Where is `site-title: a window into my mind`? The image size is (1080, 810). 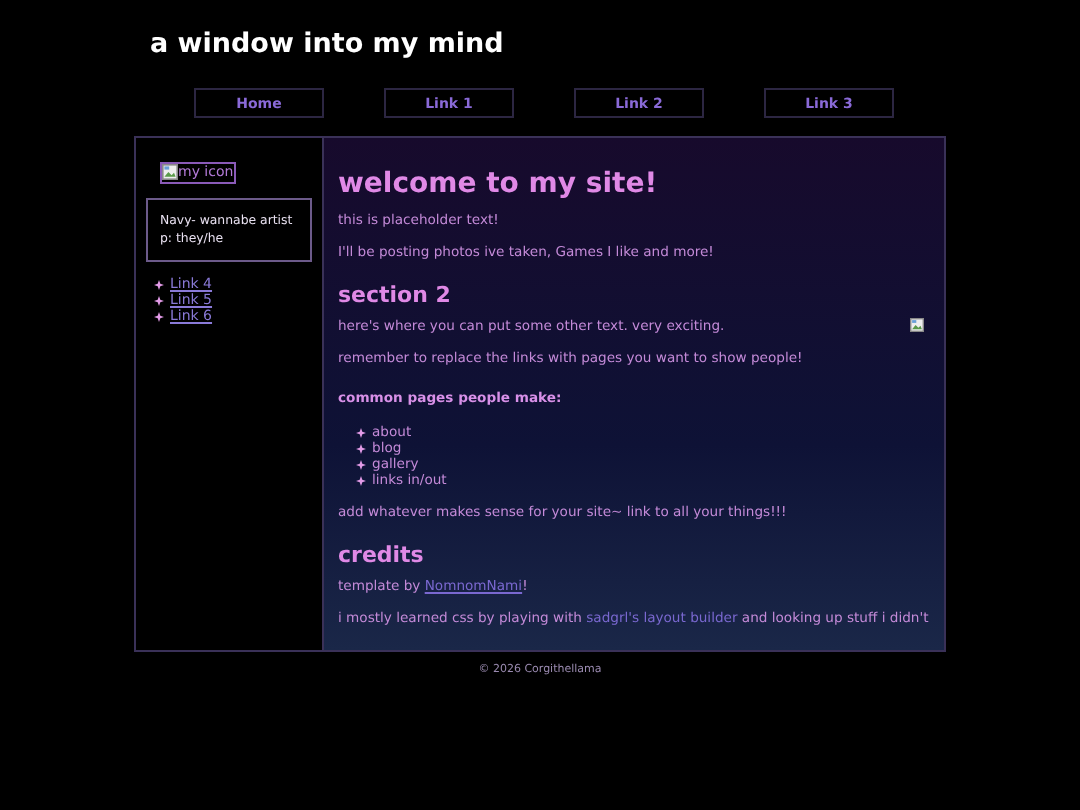 site-title: a window into my mind is located at coordinates (327, 44).